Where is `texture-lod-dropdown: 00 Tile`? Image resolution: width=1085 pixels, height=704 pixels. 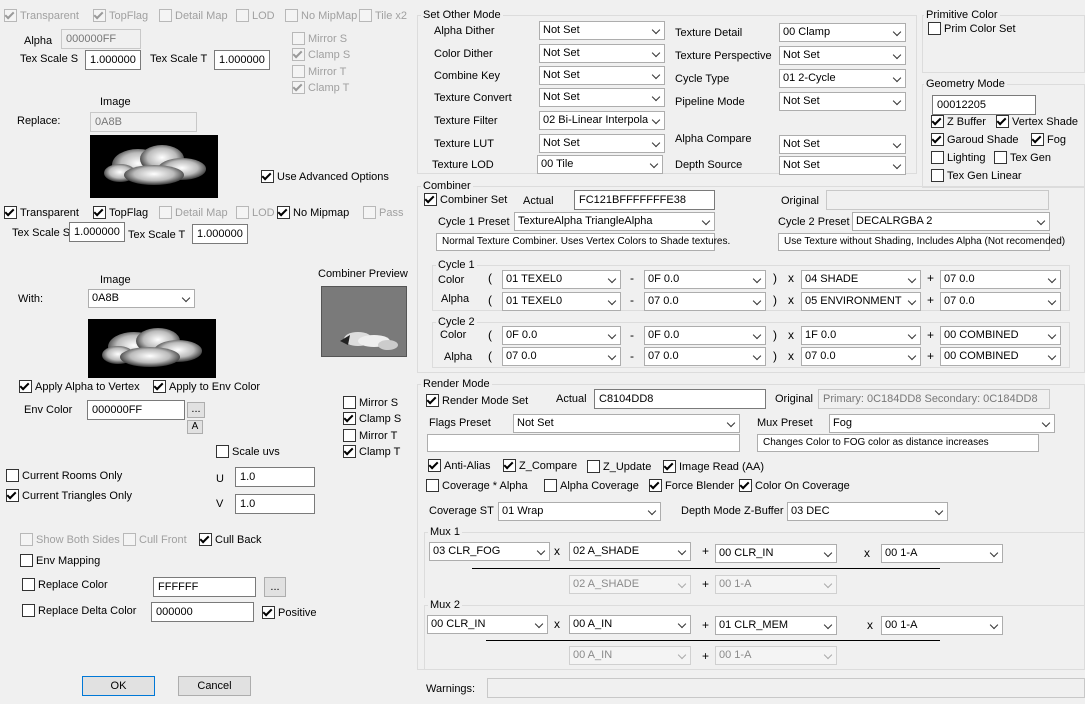 texture-lod-dropdown: 00 Tile is located at coordinates (600, 164).